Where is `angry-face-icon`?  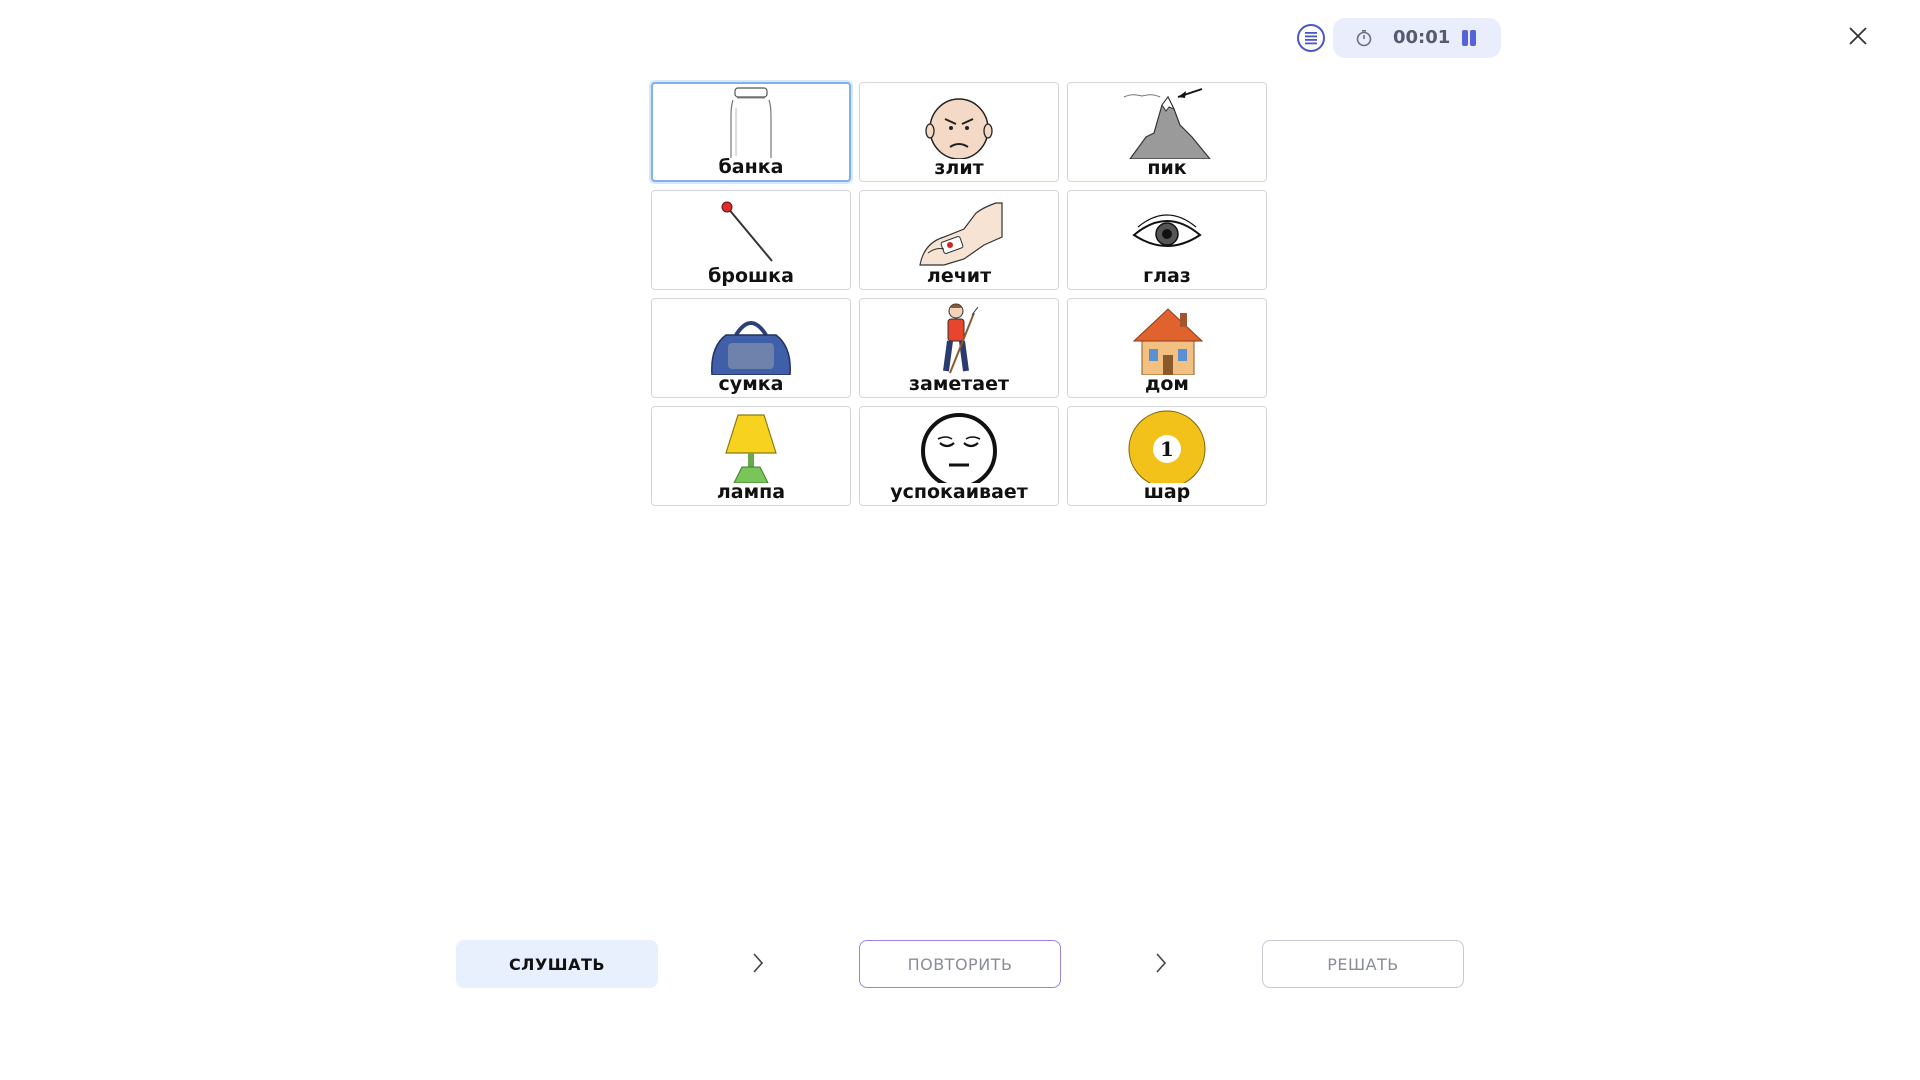 angry-face-icon is located at coordinates (959, 128).